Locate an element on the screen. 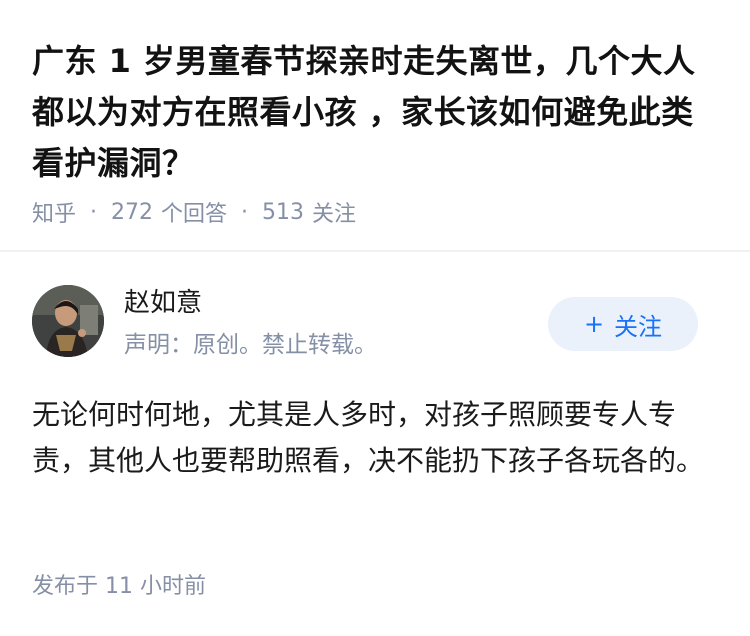 The image size is (750, 636). section-divider is located at coordinates (375, 251).